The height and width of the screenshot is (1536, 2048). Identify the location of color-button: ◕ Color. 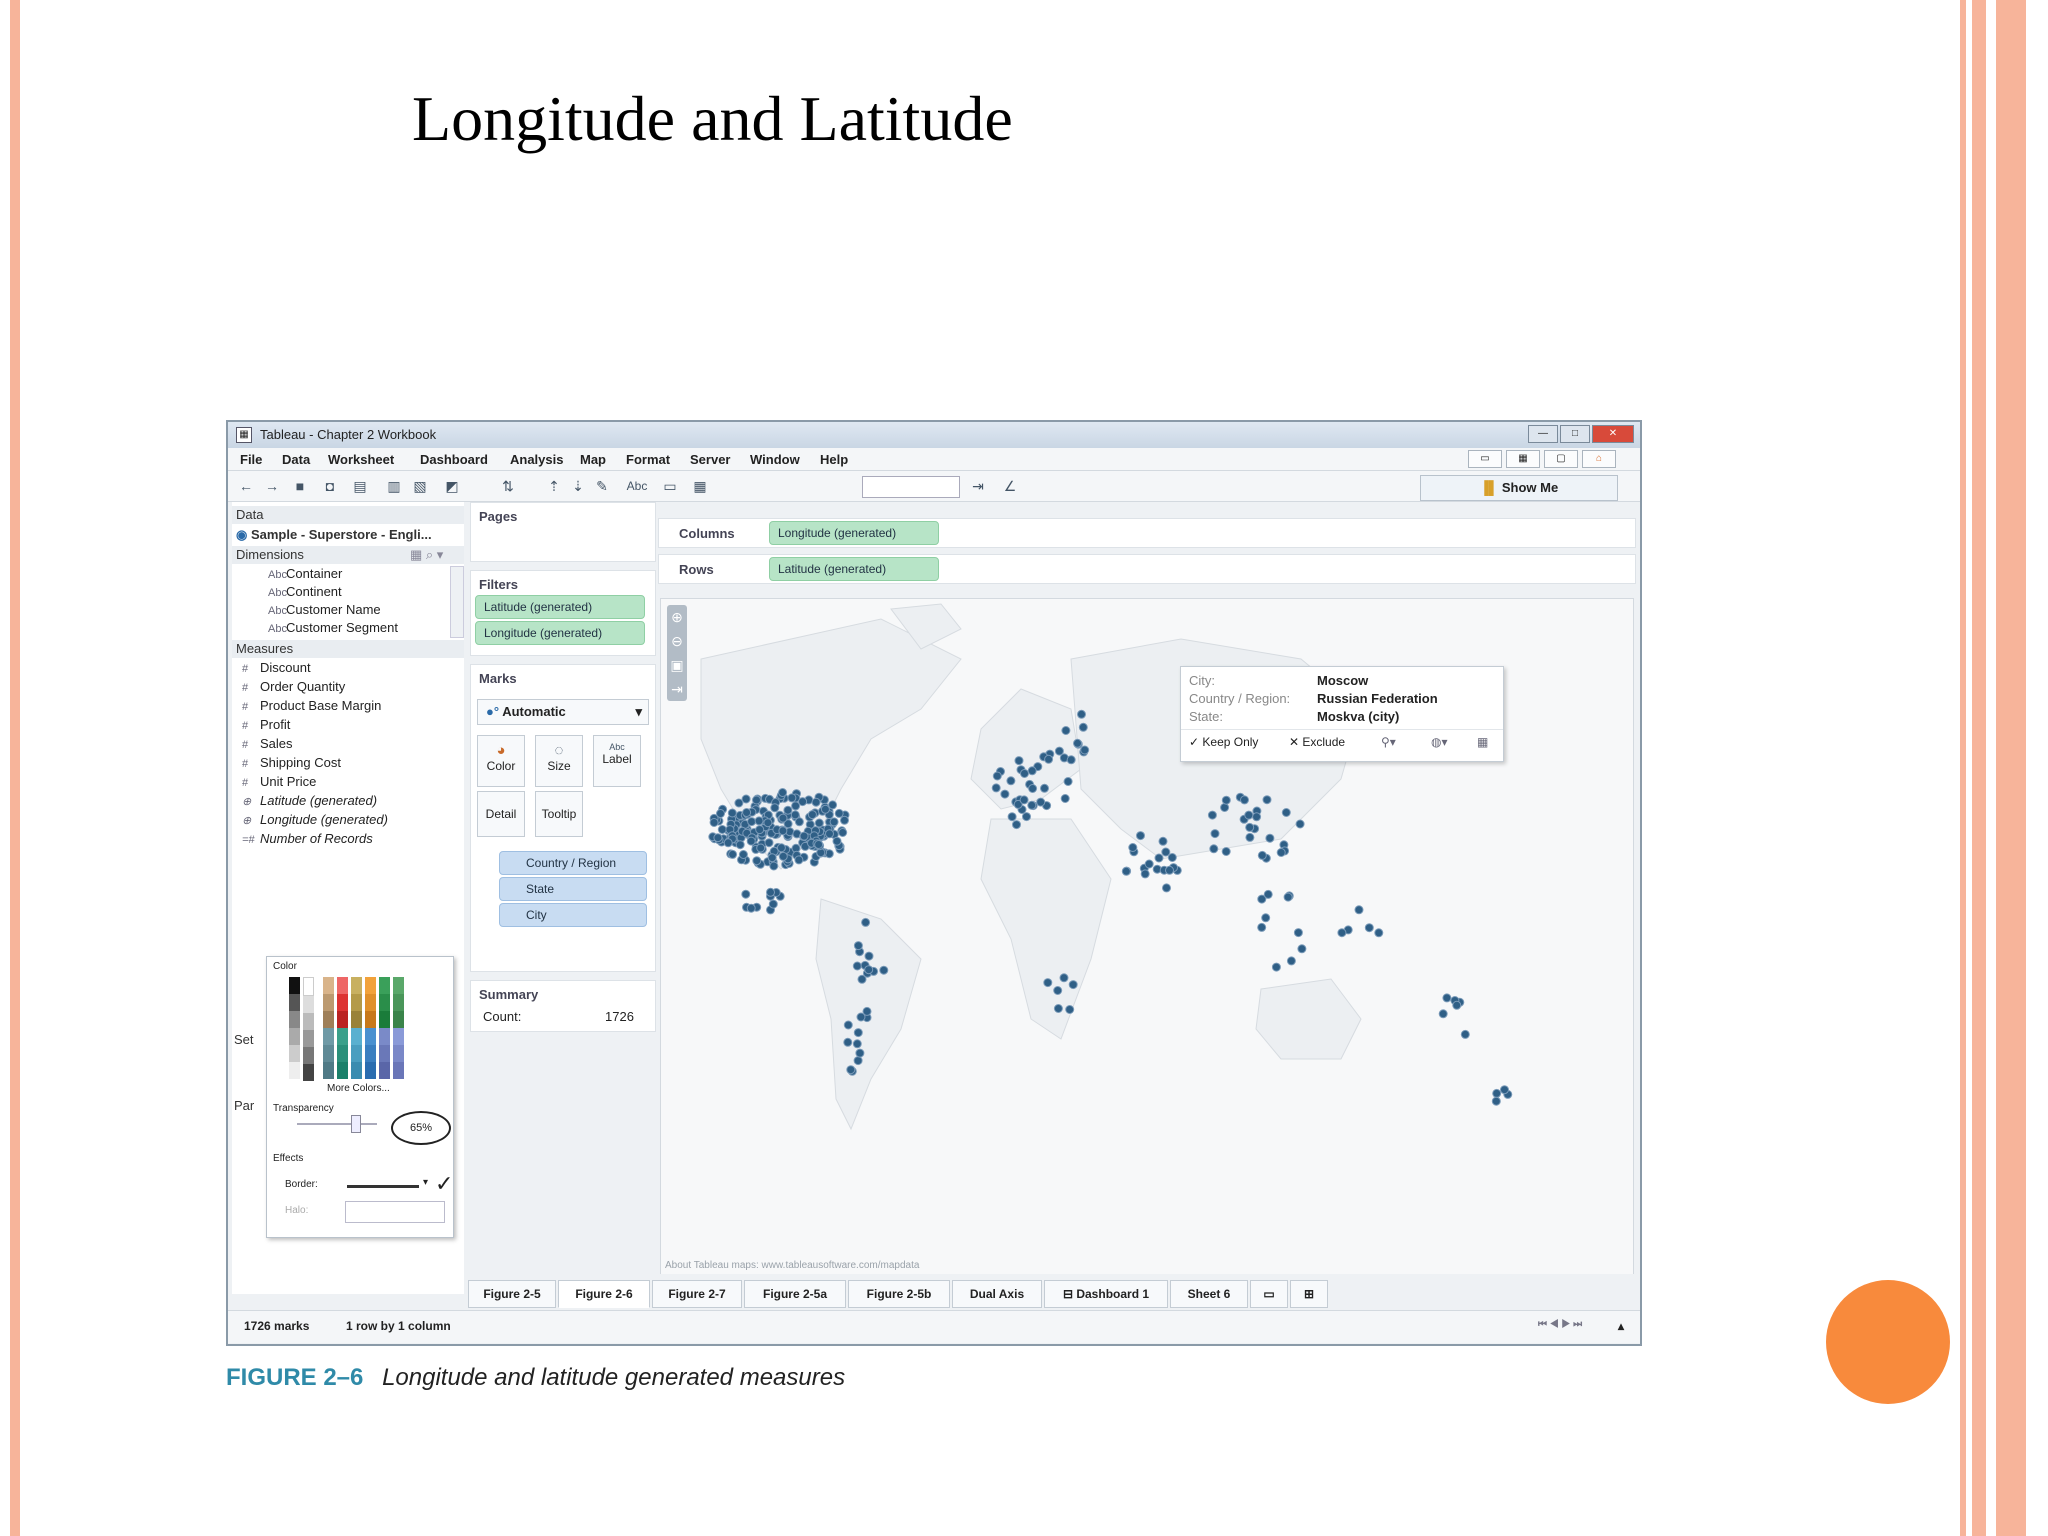
(501, 761).